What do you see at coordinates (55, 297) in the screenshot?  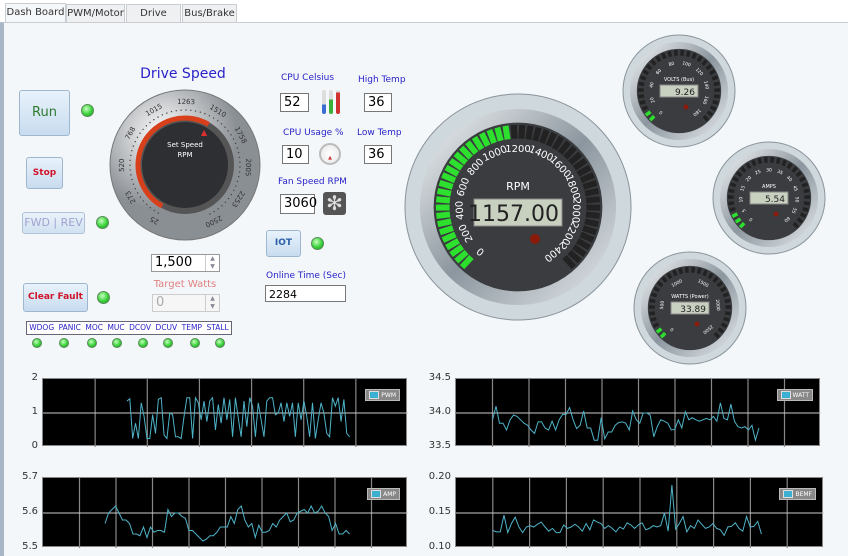 I see `clear-fault-button: Clear Fault` at bounding box center [55, 297].